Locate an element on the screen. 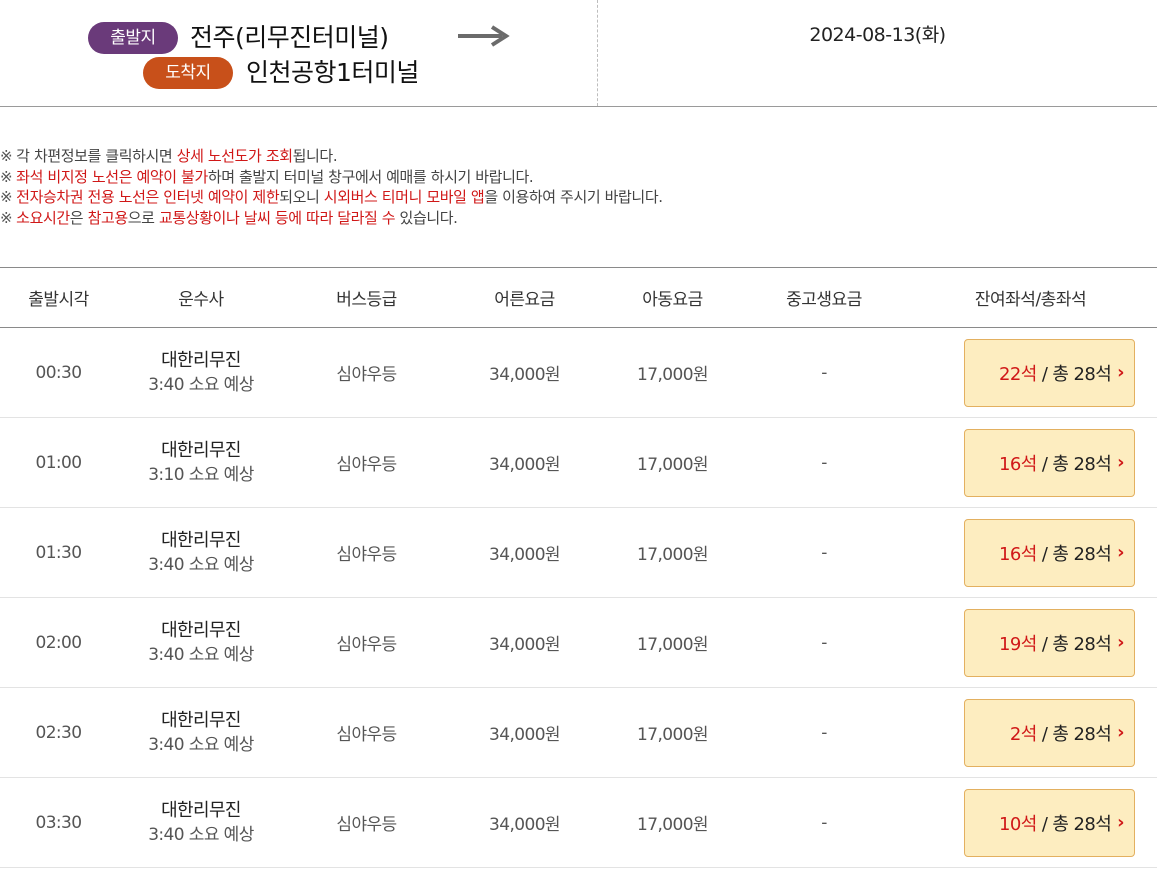 The width and height of the screenshot is (1157, 870). departure-terminal: 전주(리무진터미널) is located at coordinates (289, 37).